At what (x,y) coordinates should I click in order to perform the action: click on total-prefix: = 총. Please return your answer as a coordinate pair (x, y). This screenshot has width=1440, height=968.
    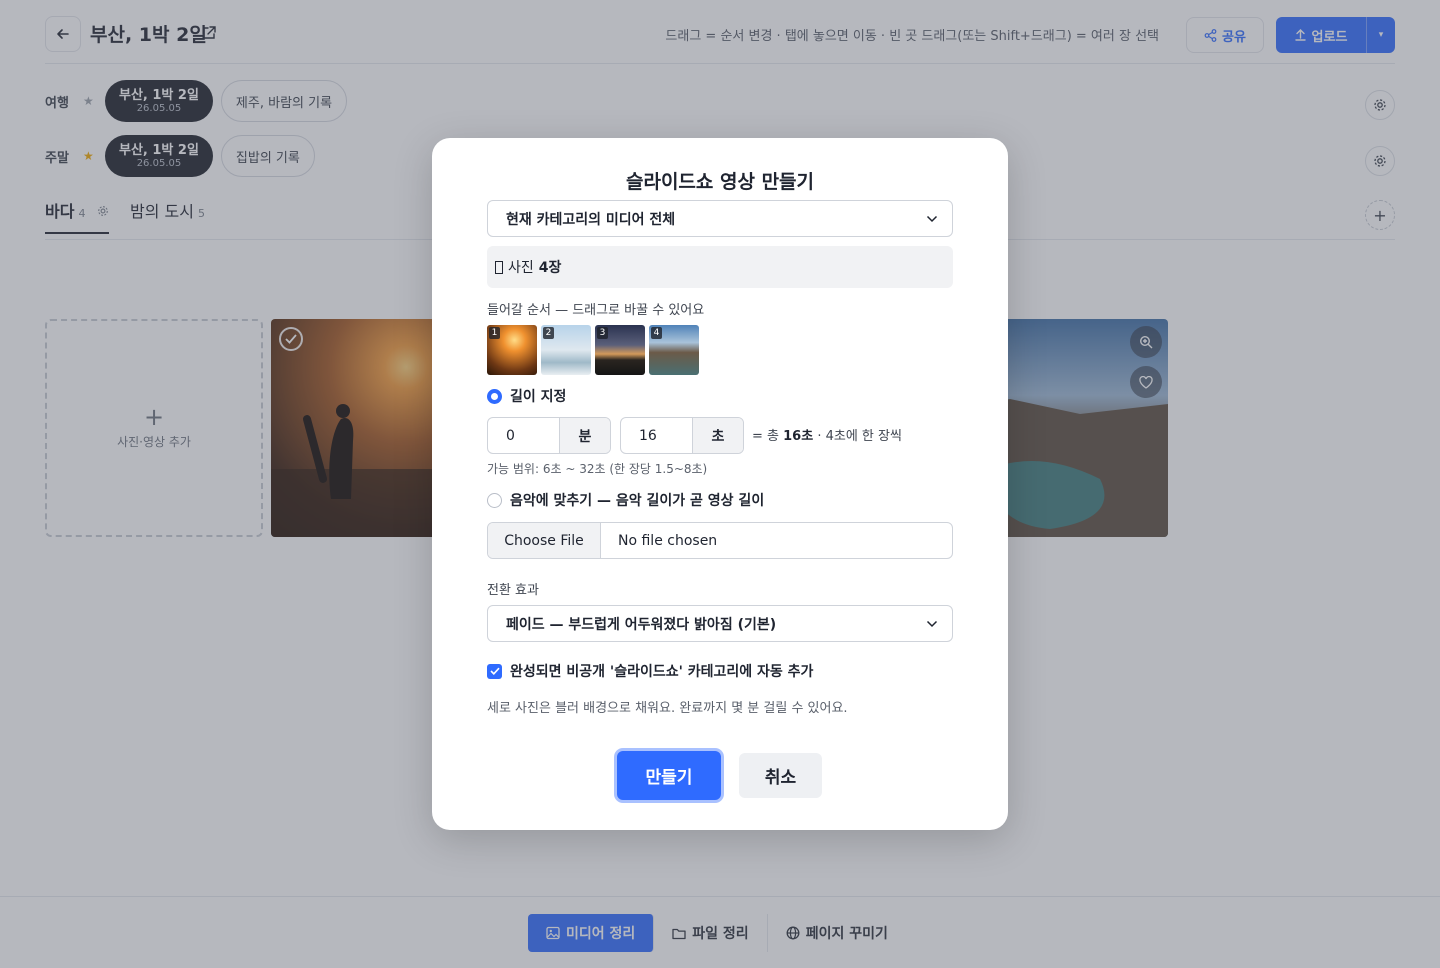
    Looking at the image, I should click on (765, 436).